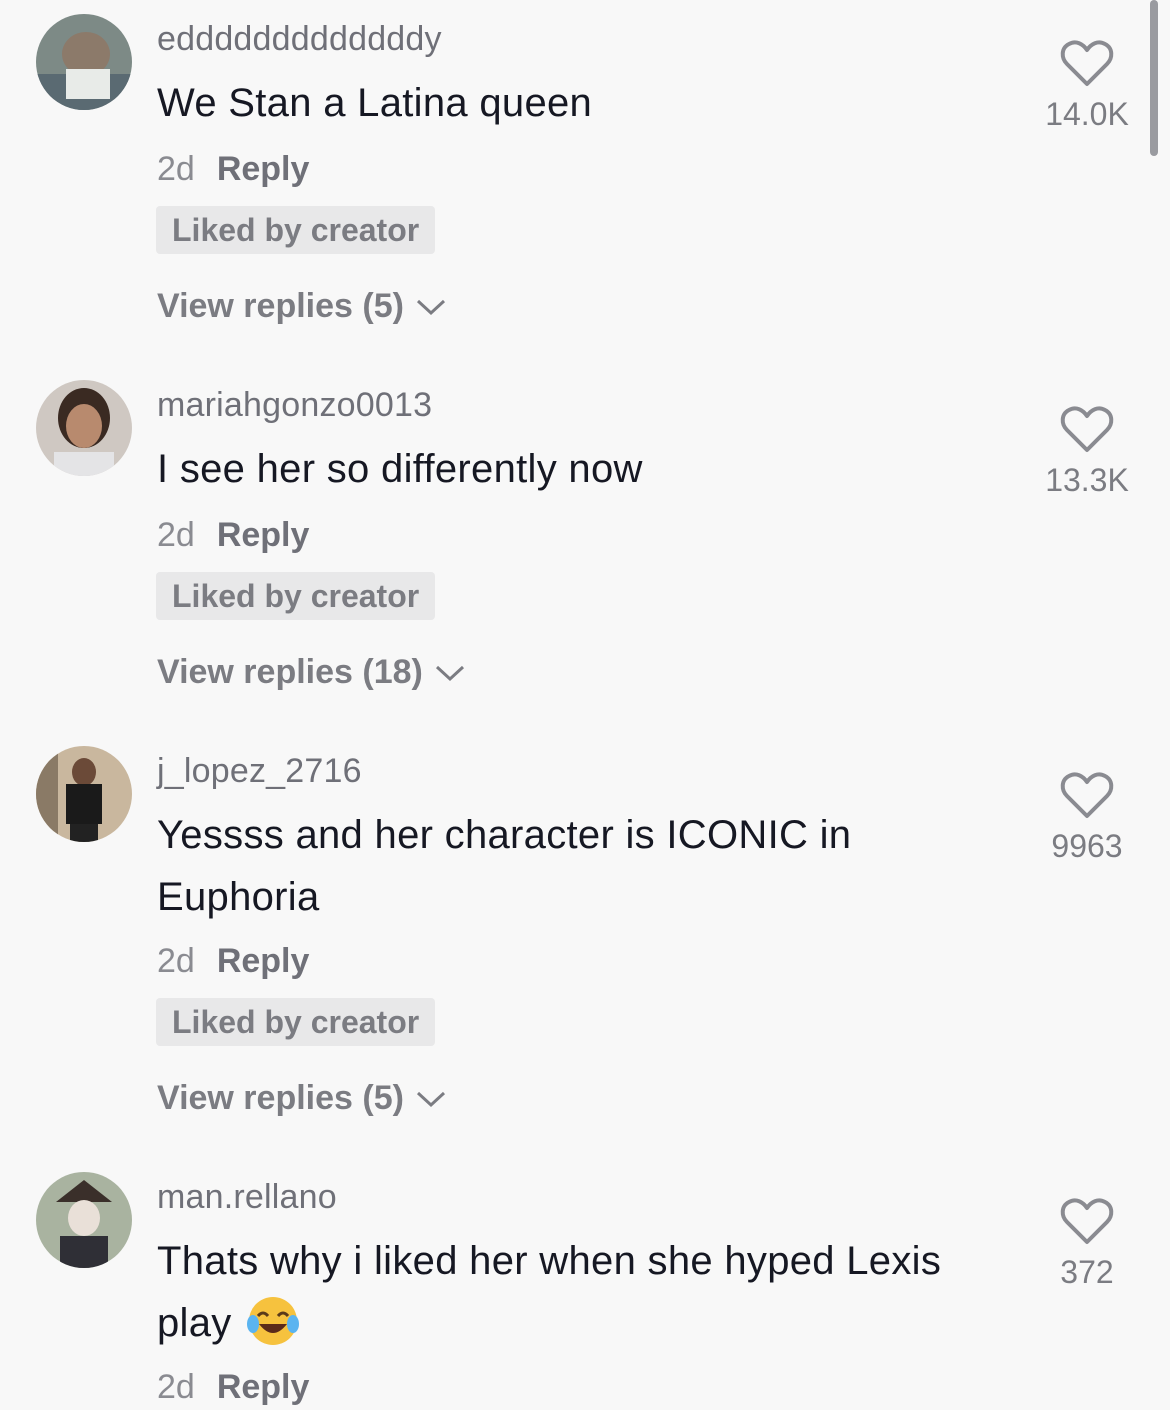 This screenshot has height=1410, width=1170. Describe the element at coordinates (1087, 1272) in the screenshot. I see `like-count: 372` at that location.